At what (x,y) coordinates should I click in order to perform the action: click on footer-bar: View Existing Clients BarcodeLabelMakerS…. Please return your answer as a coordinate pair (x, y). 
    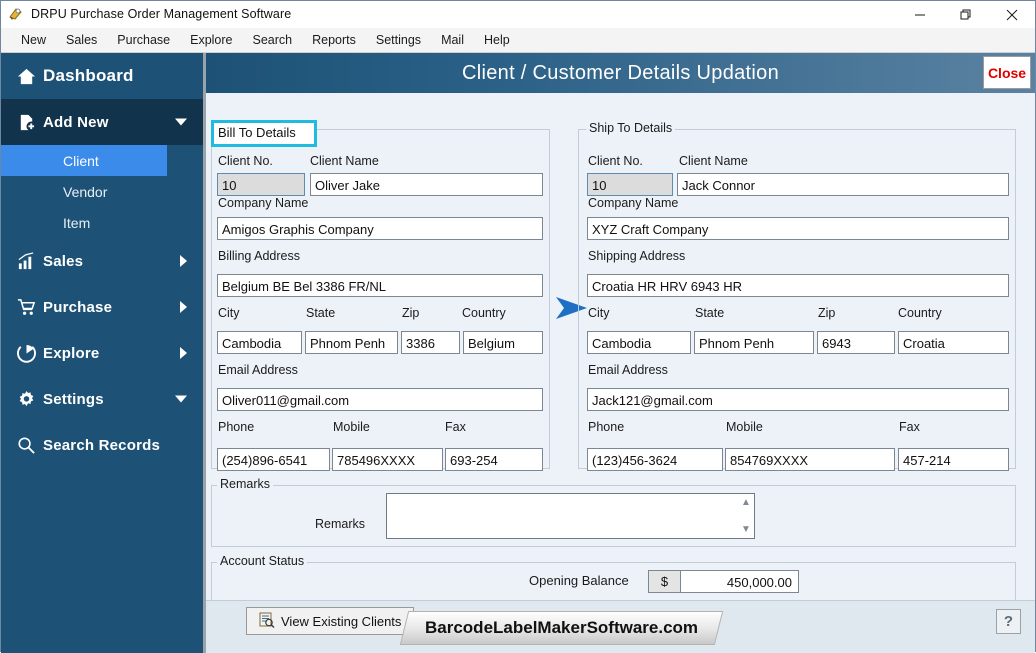
    Looking at the image, I should click on (620, 626).